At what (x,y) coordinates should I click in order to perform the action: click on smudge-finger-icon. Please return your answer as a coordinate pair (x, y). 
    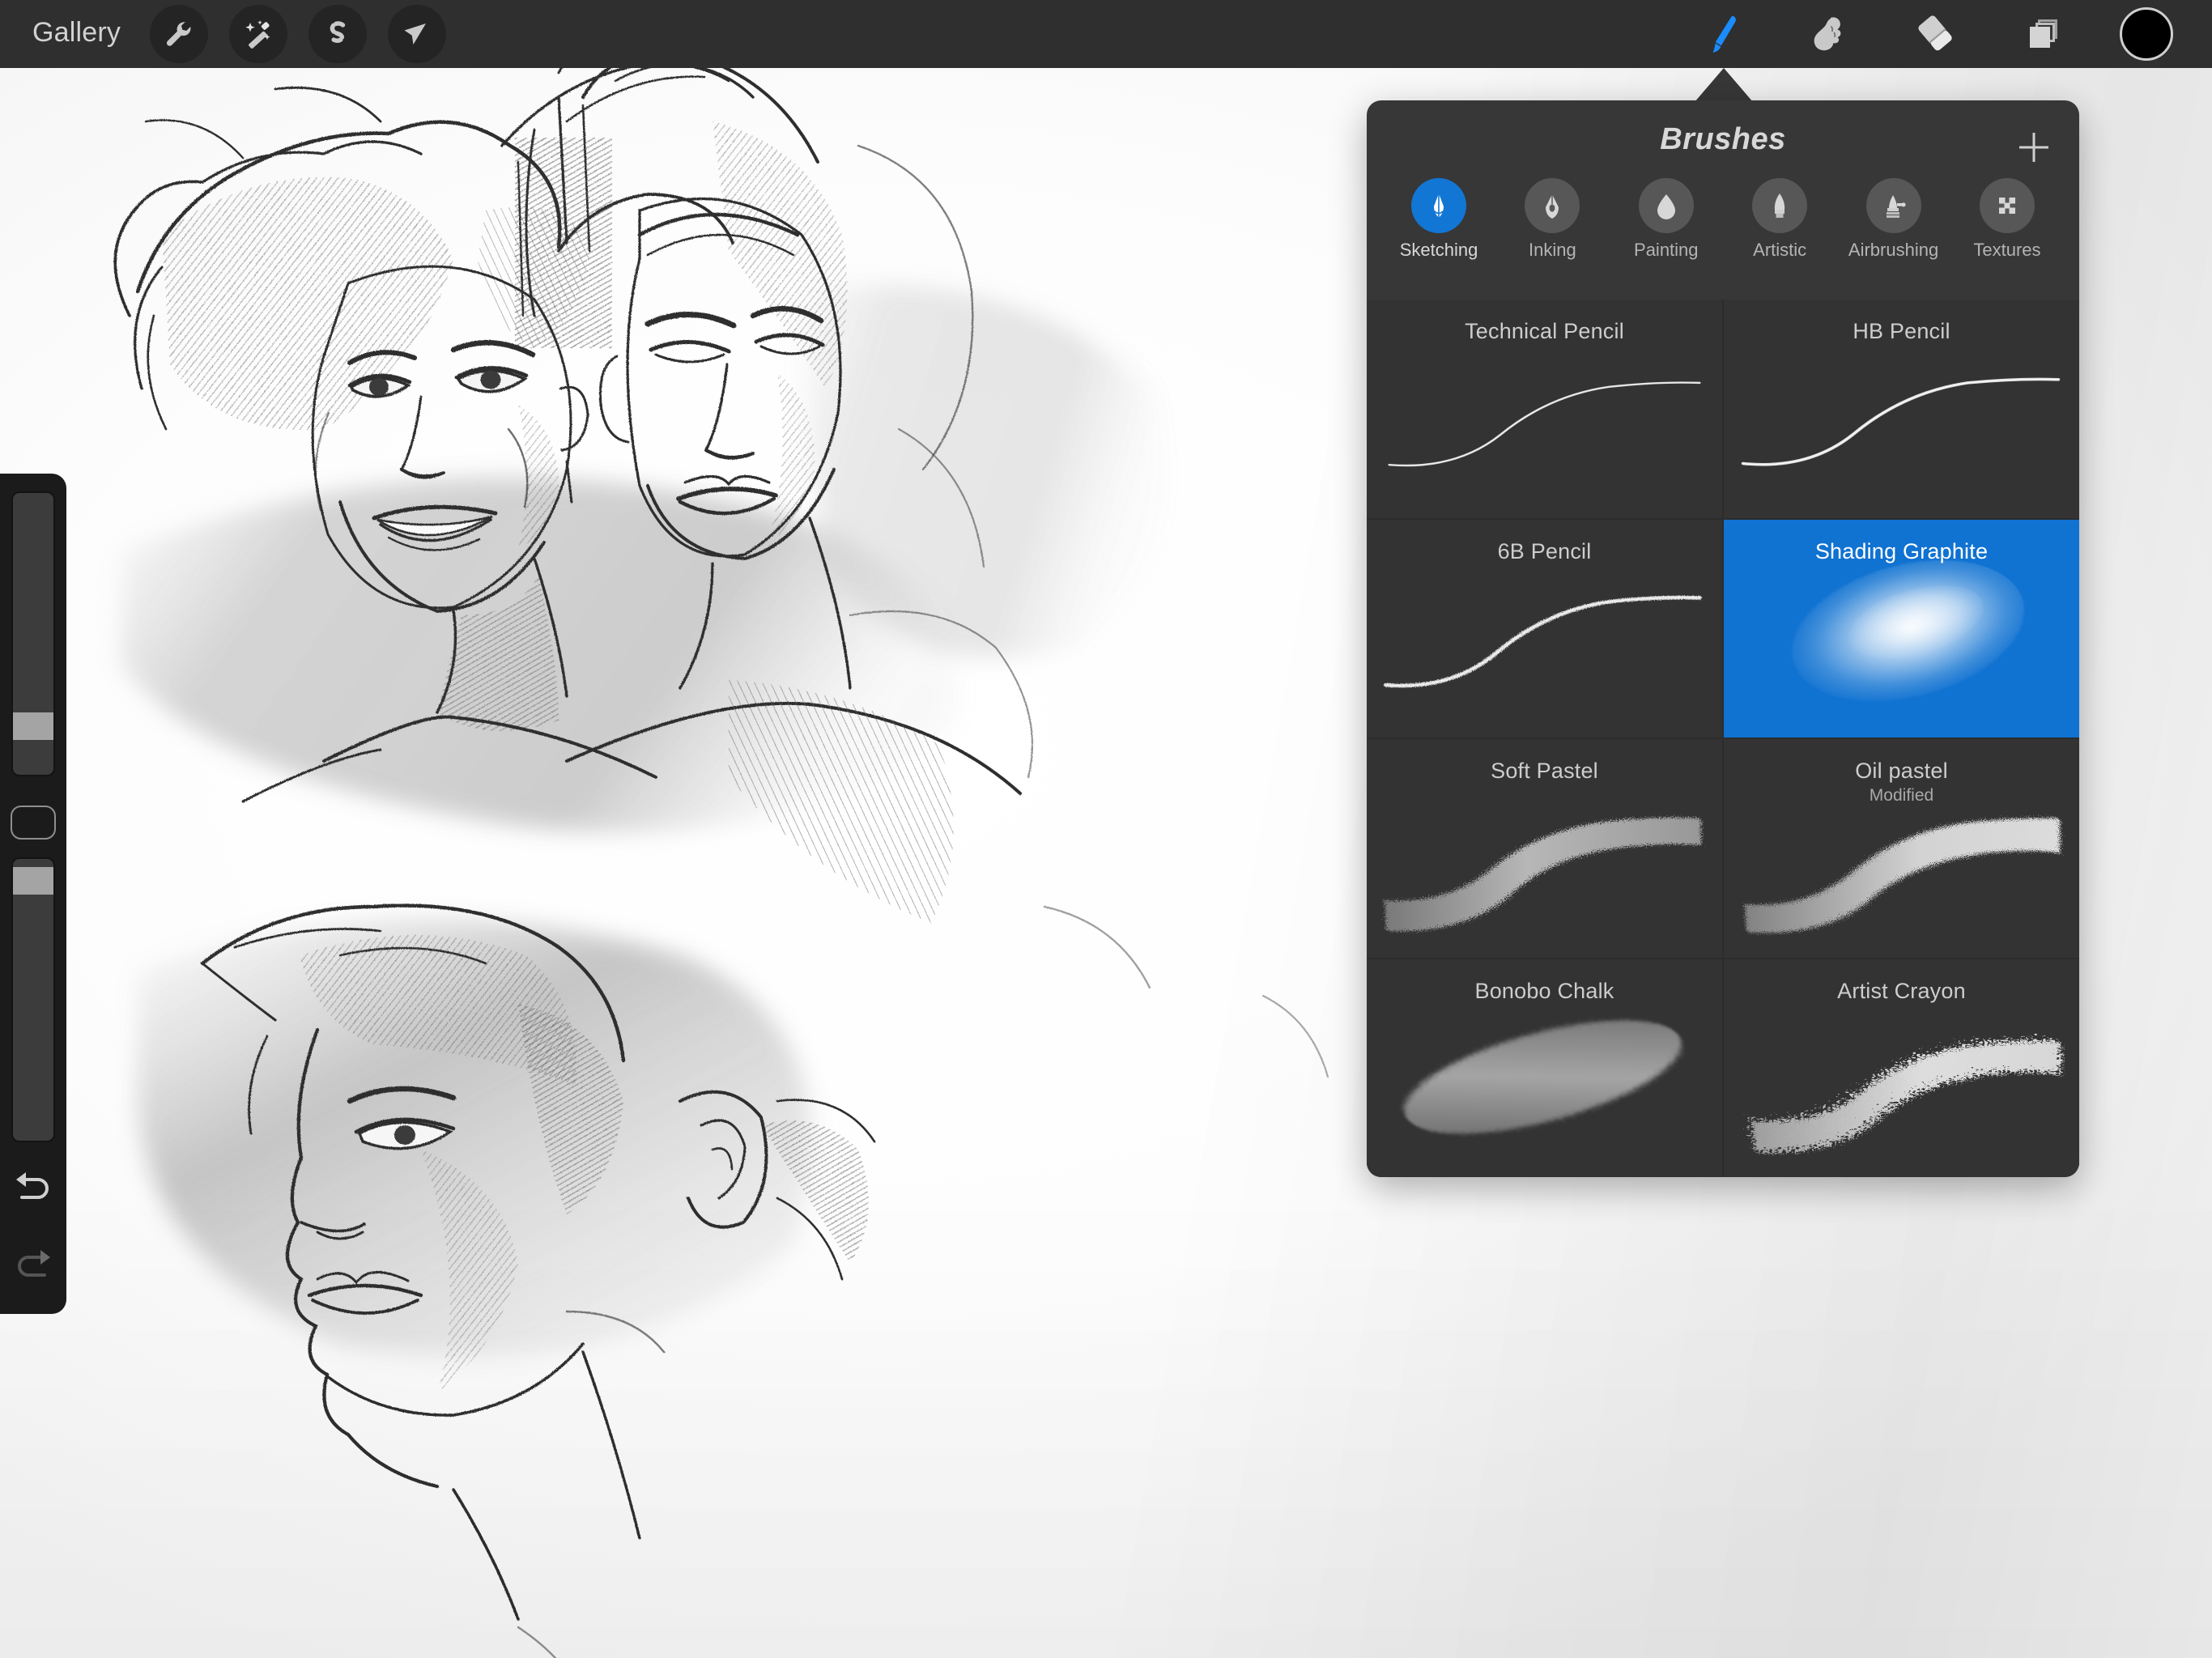
    Looking at the image, I should click on (1829, 34).